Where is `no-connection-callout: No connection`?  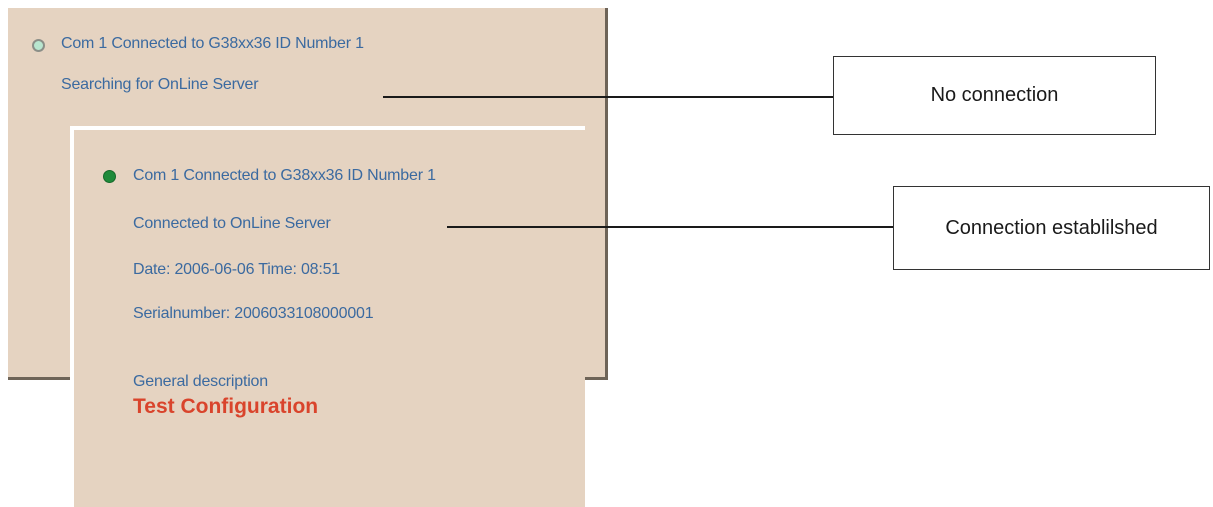
no-connection-callout: No connection is located at coordinates (994, 95).